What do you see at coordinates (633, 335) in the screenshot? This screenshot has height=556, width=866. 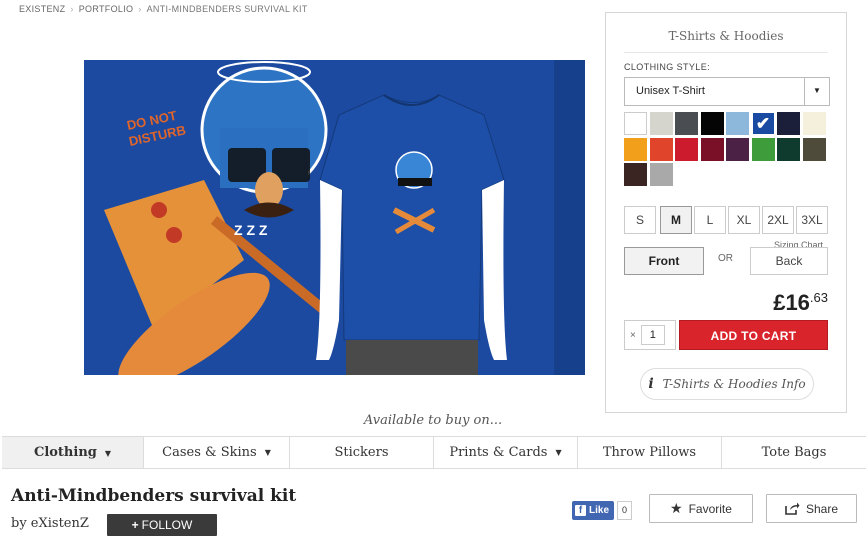 I see `quantity-times-icon: ×` at bounding box center [633, 335].